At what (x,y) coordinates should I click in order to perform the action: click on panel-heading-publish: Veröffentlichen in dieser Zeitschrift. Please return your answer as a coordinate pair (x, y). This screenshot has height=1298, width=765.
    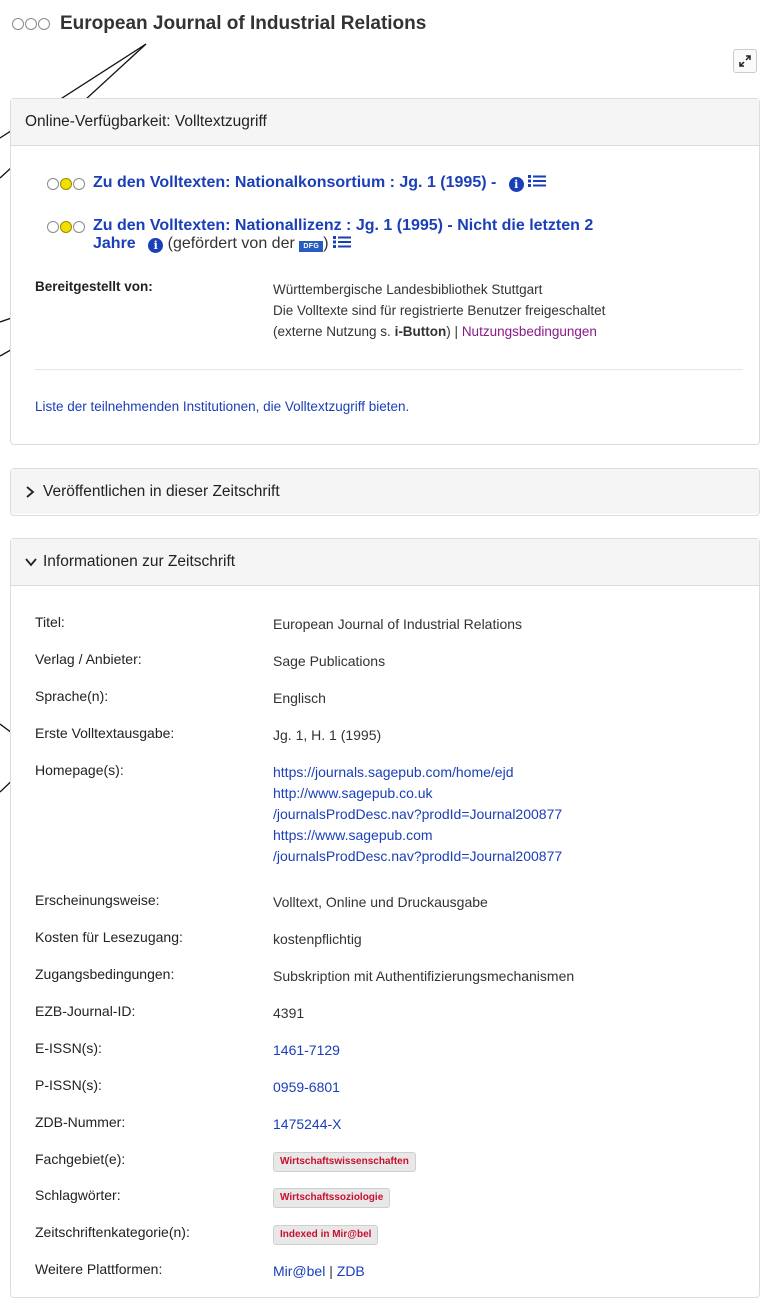
    Looking at the image, I should click on (385, 491).